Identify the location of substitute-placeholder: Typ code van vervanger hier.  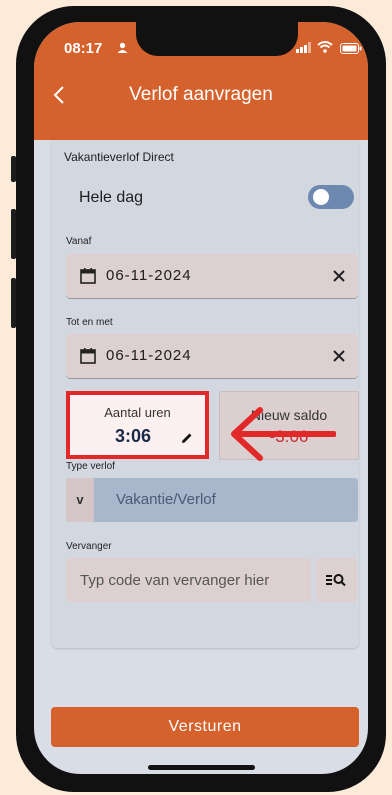
(175, 580).